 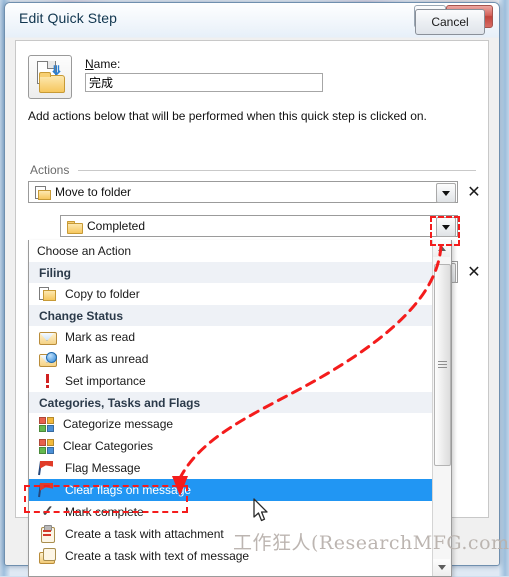 I want to click on action-combo-move-to-folder-content: Move to folder, so click(x=83, y=192).